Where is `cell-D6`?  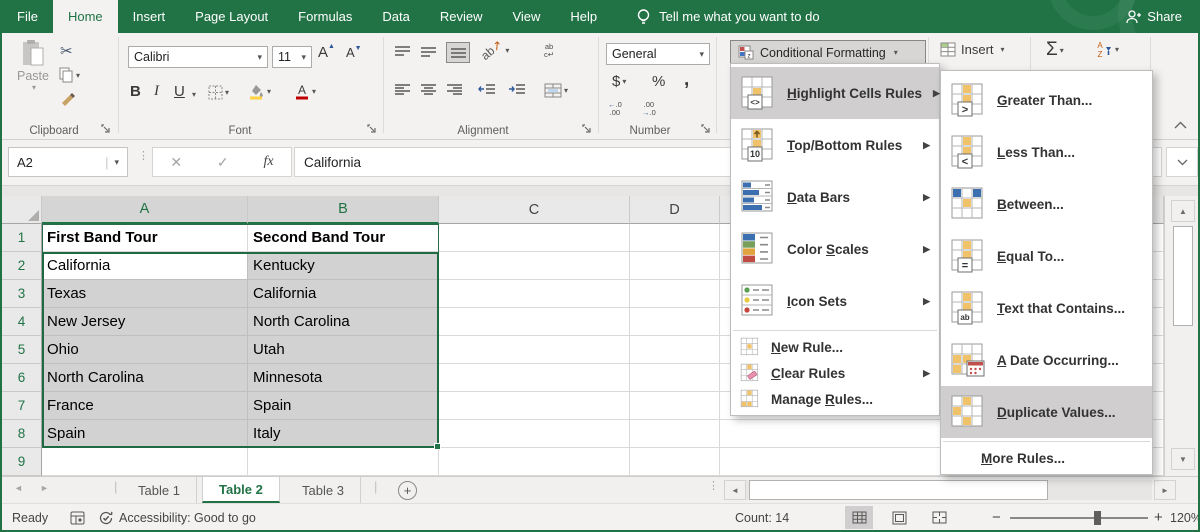
cell-D6 is located at coordinates (675, 378).